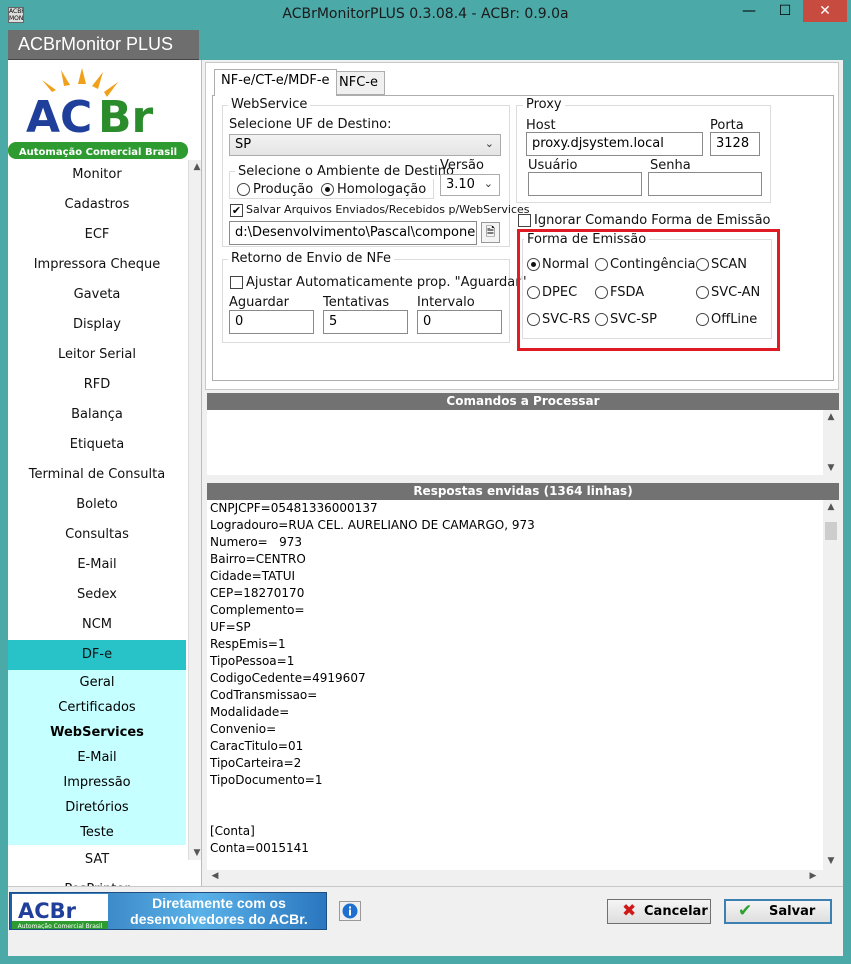 The height and width of the screenshot is (964, 851). Describe the element at coordinates (243, 144) in the screenshot. I see `uf-value: SP` at that location.